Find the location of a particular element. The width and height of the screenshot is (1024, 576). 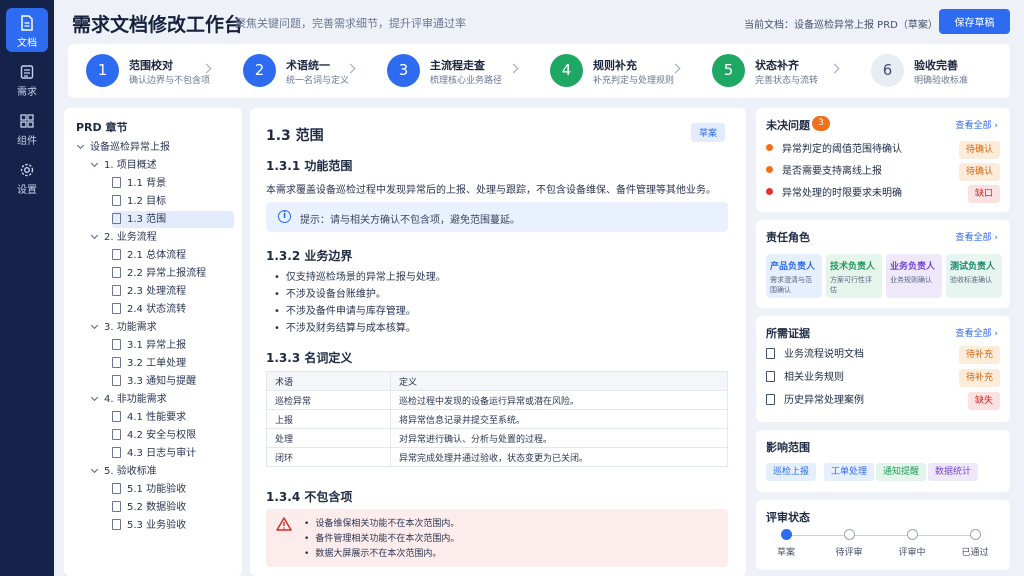

issue-status-tag: 缺口 is located at coordinates (983, 194).